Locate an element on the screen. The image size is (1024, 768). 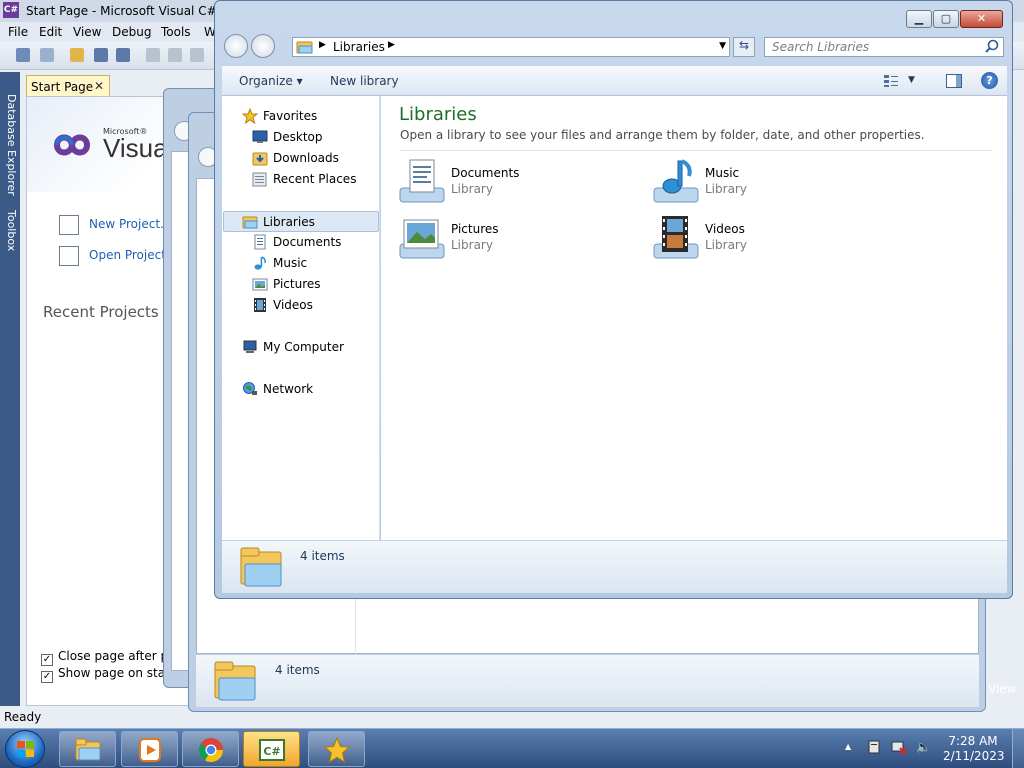
nav-item-videos: Videos is located at coordinates (312, 305).